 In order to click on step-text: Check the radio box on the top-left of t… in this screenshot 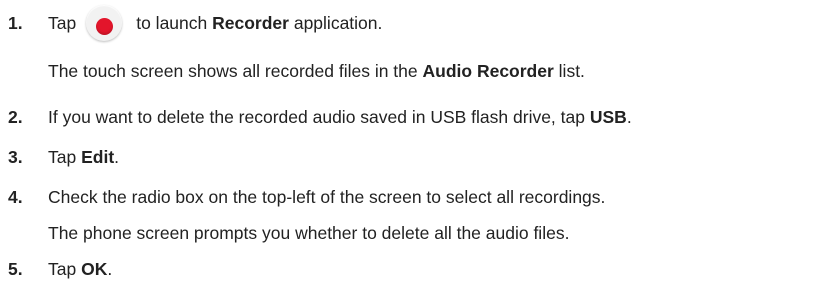, I will do `click(327, 197)`.